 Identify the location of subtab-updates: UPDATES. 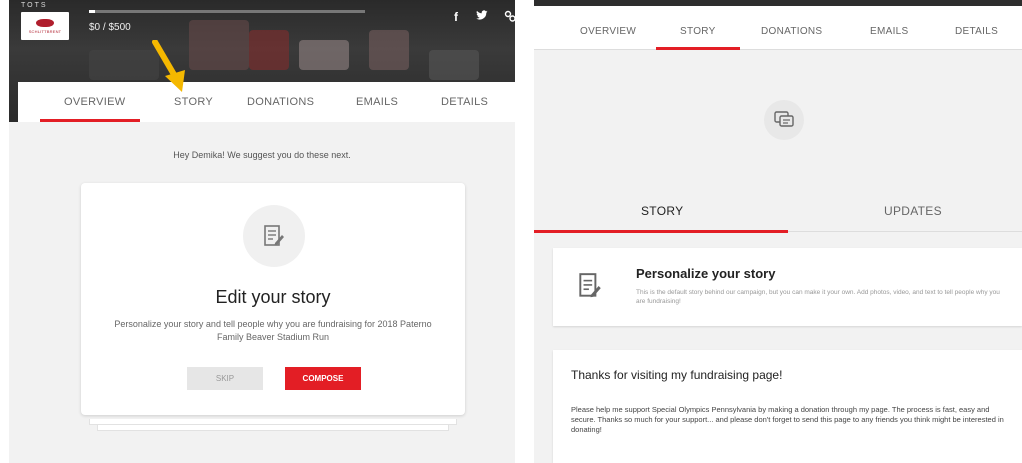
(913, 211).